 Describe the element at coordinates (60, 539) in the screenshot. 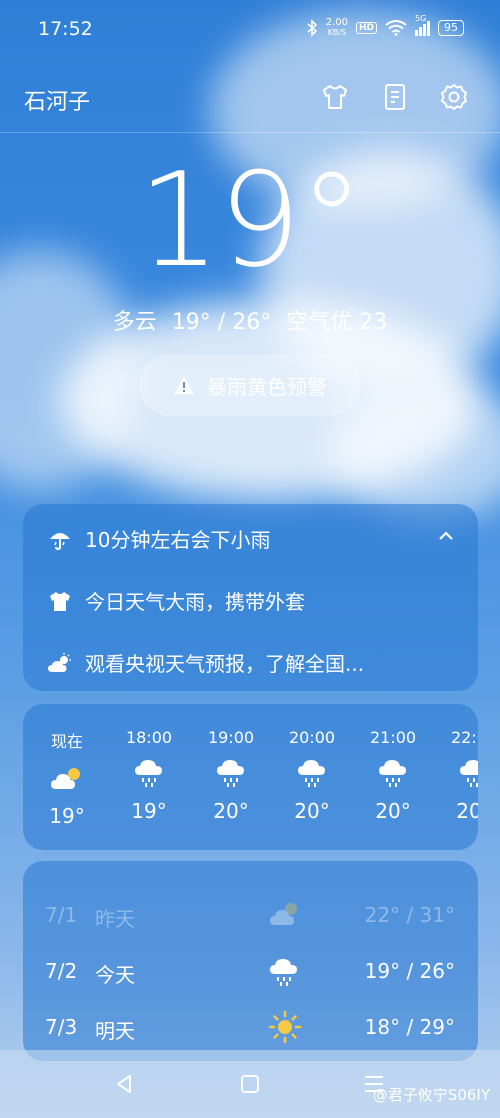

I see `umbrella-icon` at that location.